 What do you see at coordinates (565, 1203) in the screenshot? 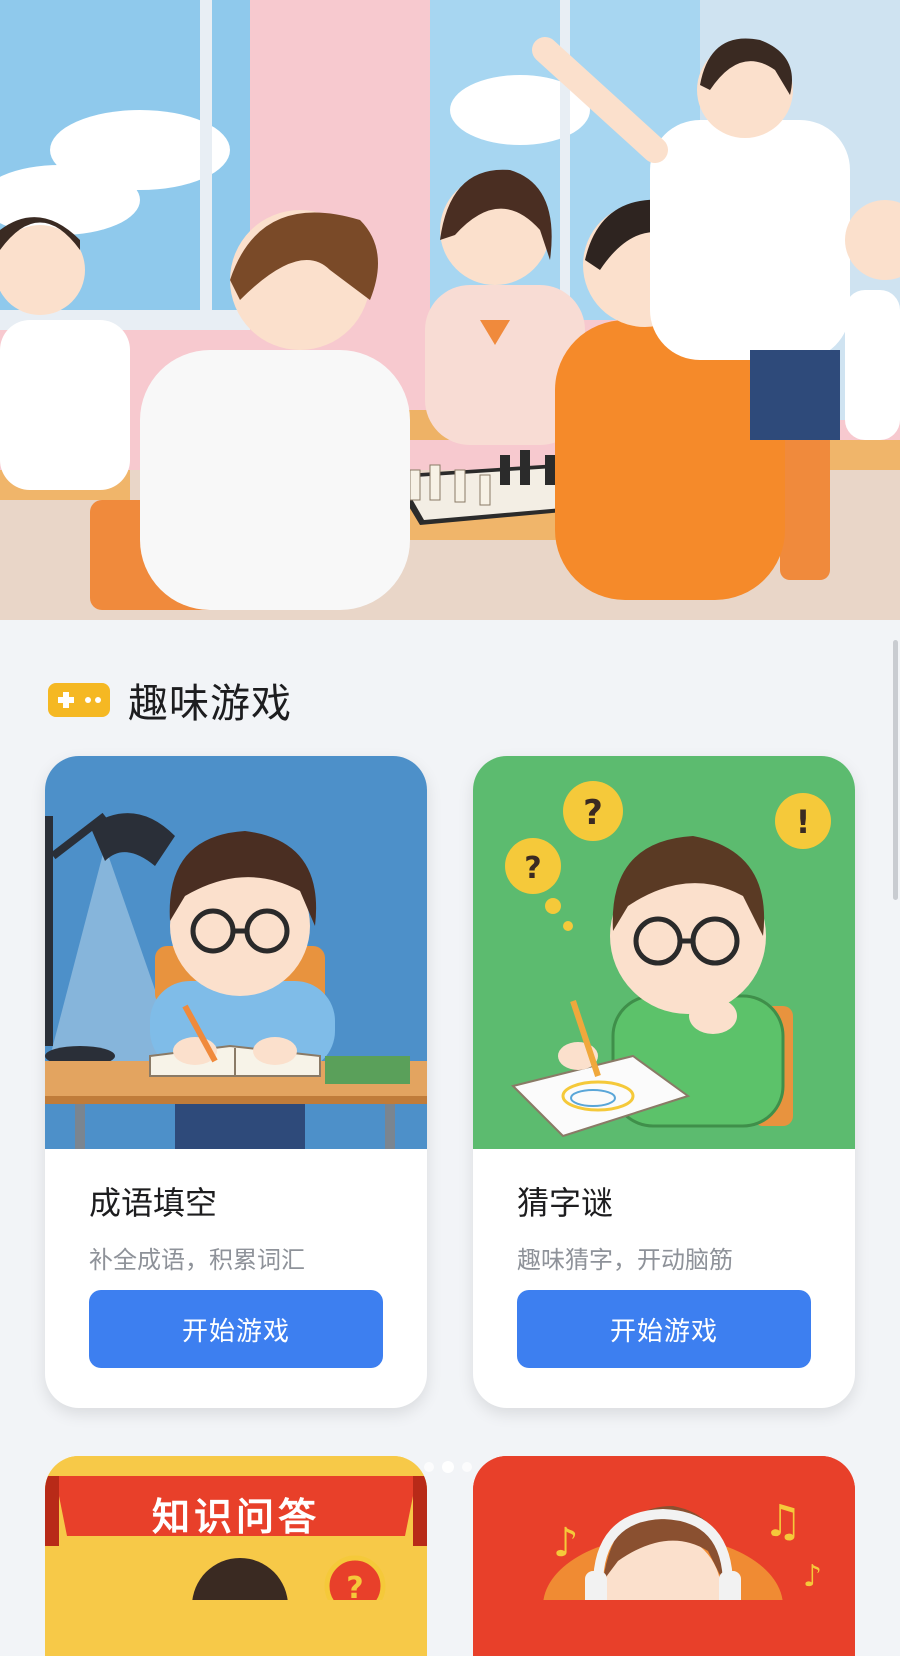
I see `game-title: 猜字谜` at bounding box center [565, 1203].